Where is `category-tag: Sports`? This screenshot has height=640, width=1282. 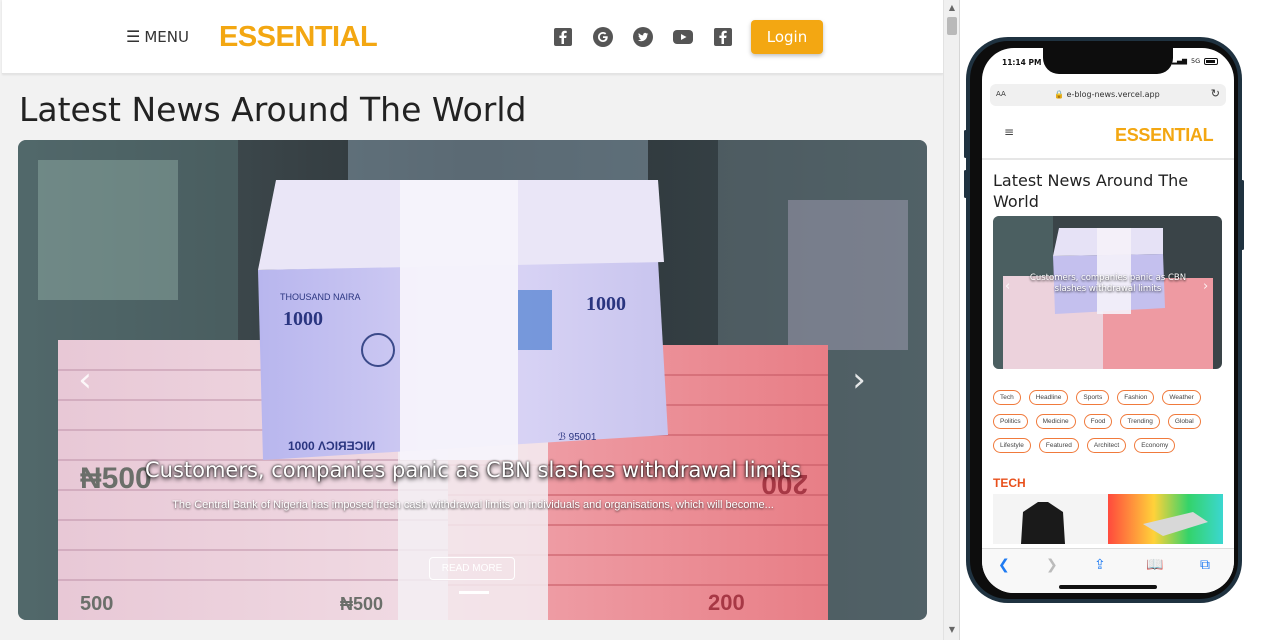 category-tag: Sports is located at coordinates (1093, 397).